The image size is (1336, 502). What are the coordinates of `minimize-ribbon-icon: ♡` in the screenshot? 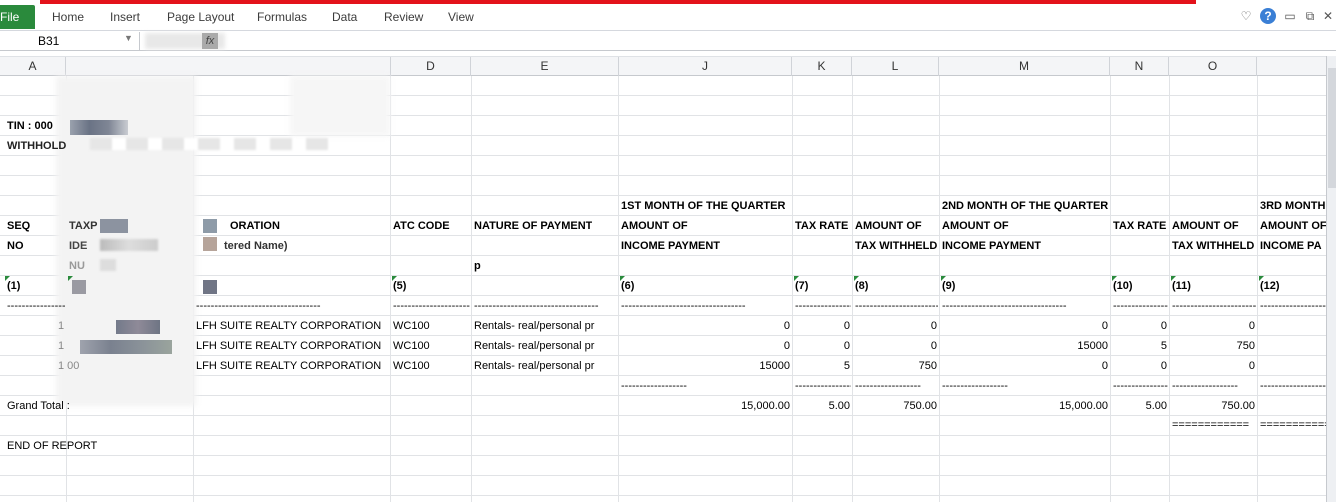 It's located at (1246, 16).